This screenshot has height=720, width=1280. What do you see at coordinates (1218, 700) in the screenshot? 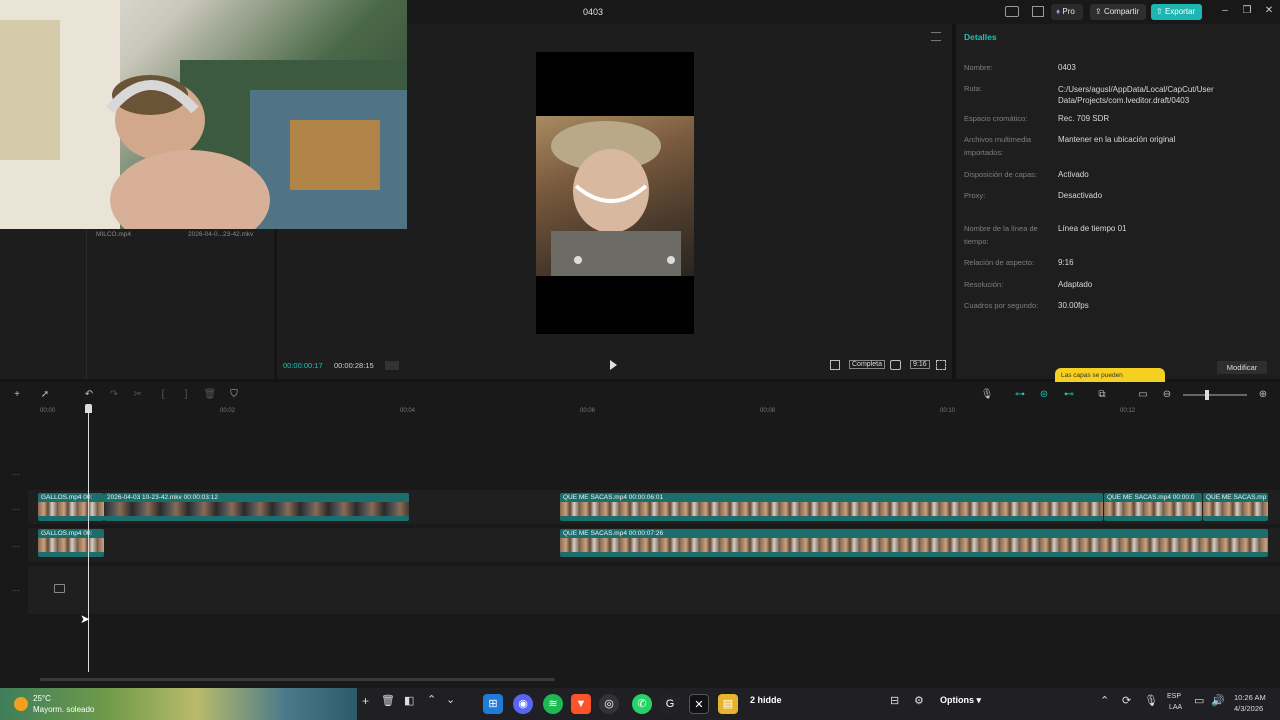
I see `volume-icon: 🔊` at bounding box center [1218, 700].